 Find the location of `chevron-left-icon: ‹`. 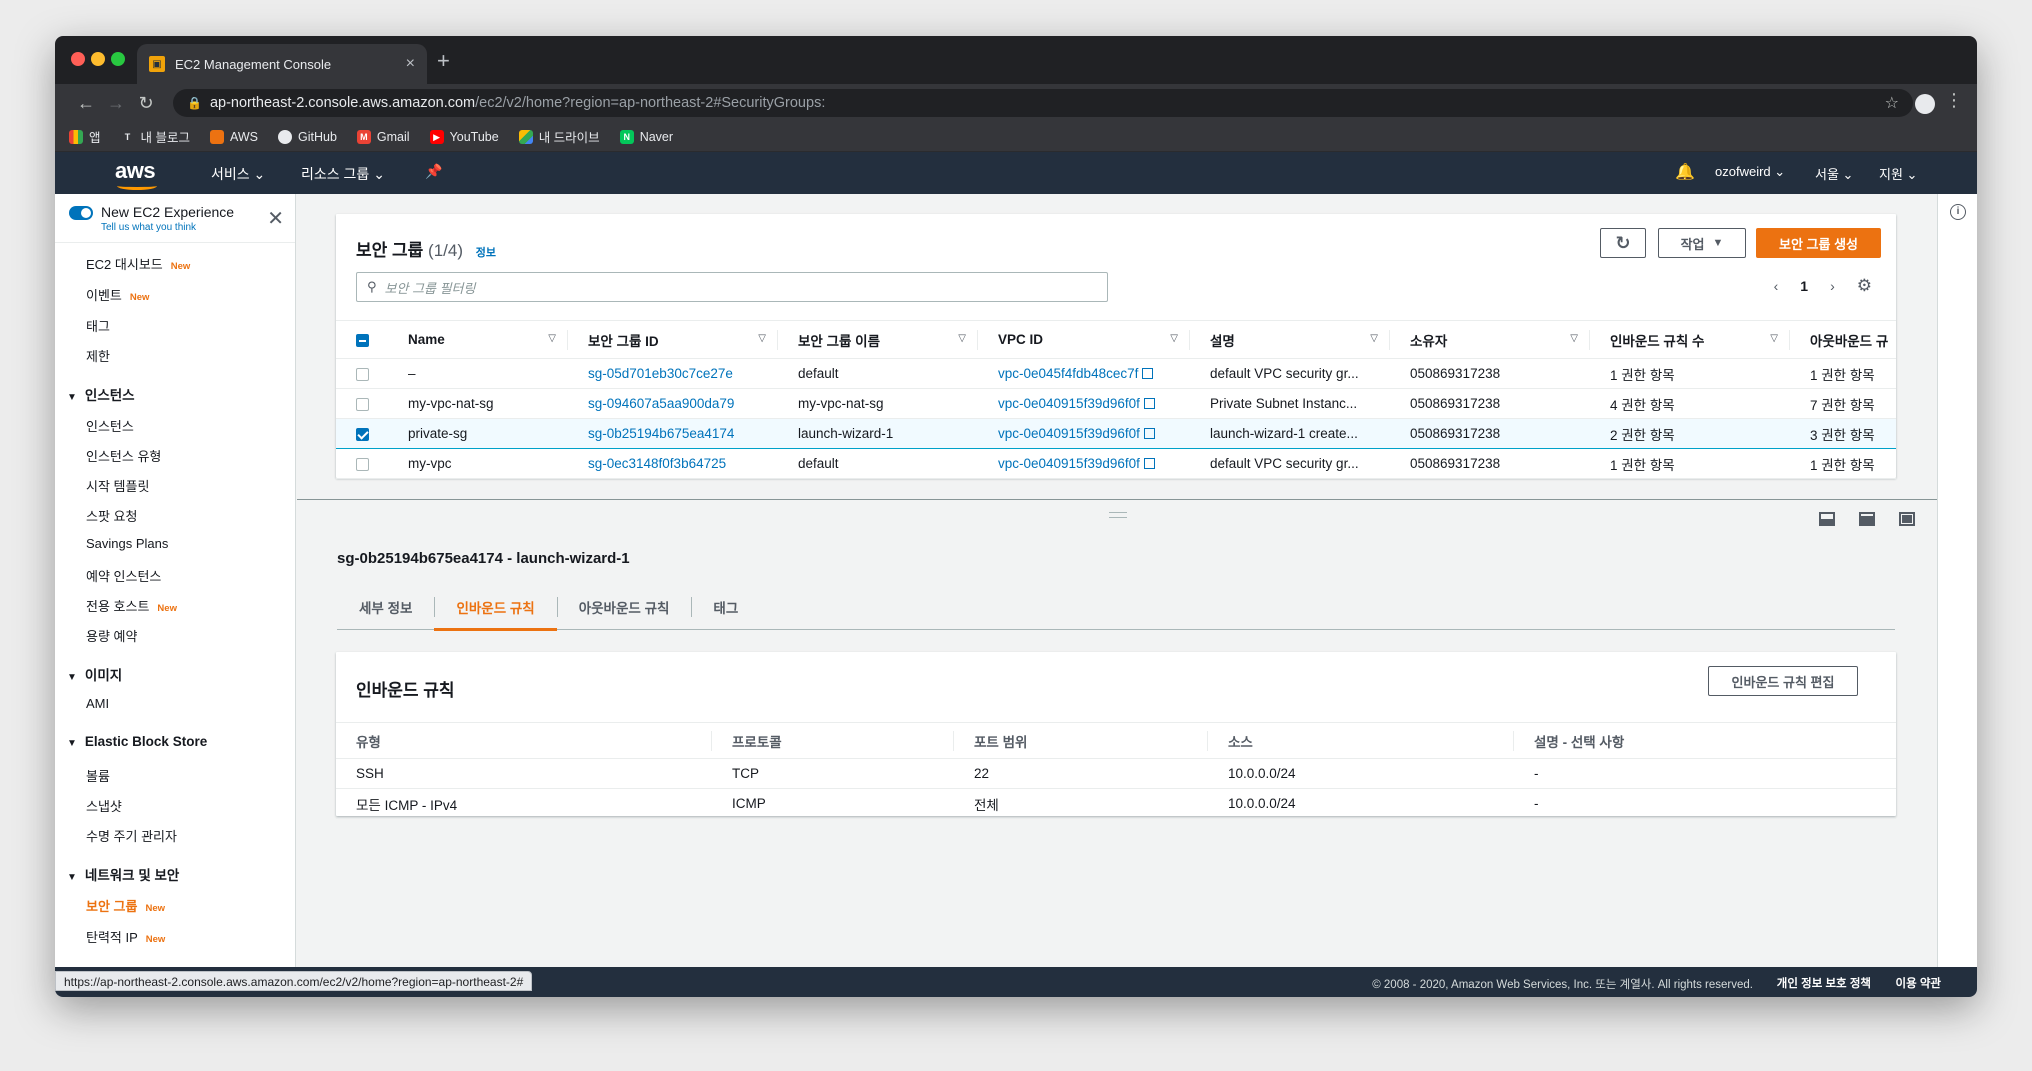

chevron-left-icon: ‹ is located at coordinates (1776, 286).